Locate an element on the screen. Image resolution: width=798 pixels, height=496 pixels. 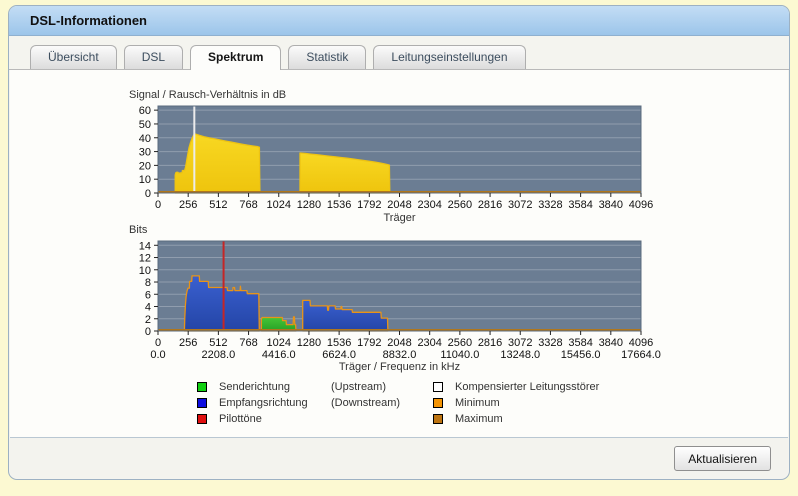
legend-sub-downstream: (Downstream) is located at coordinates (366, 403).